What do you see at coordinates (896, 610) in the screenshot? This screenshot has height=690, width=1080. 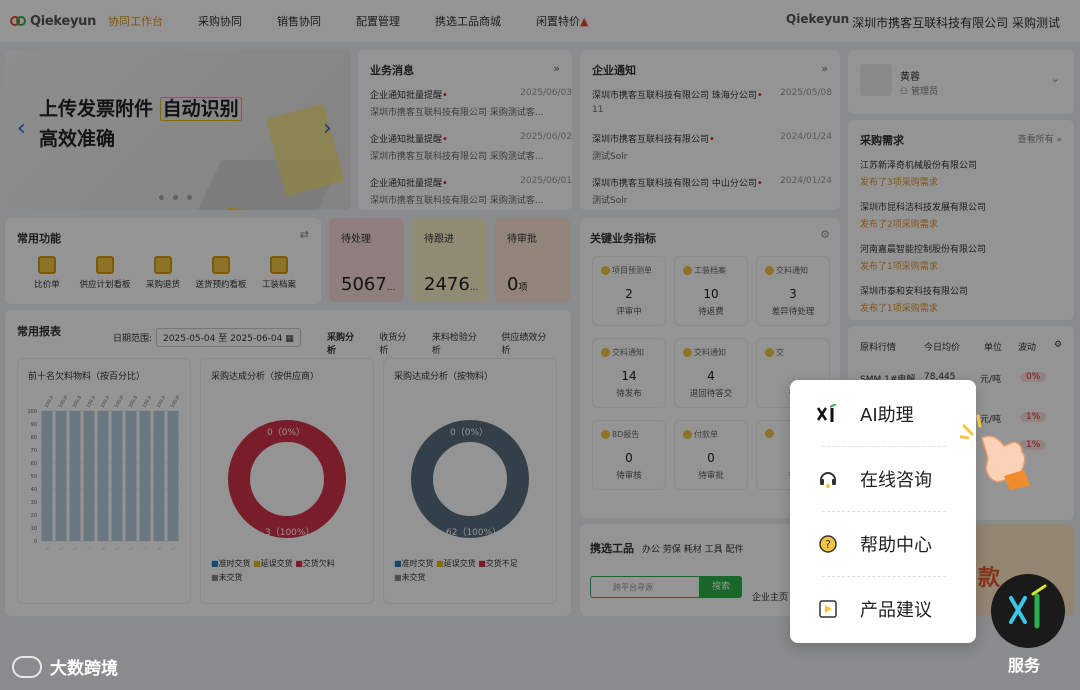 I see `menu-item-label: 产品建议` at bounding box center [896, 610].